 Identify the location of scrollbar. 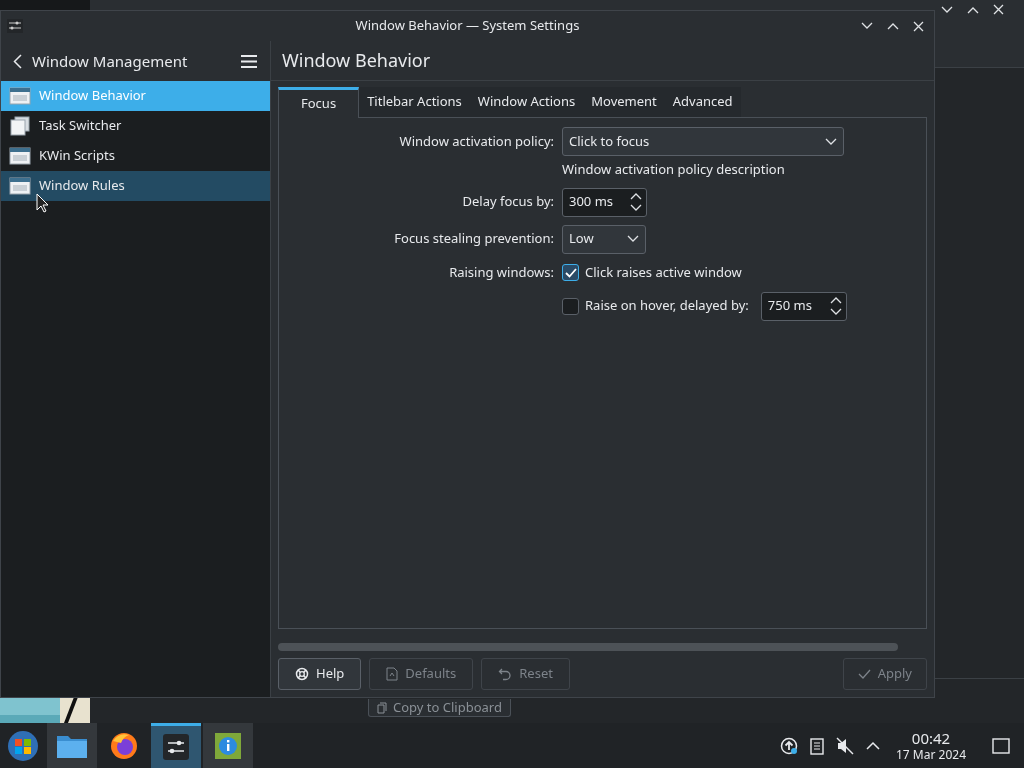
(588, 647).